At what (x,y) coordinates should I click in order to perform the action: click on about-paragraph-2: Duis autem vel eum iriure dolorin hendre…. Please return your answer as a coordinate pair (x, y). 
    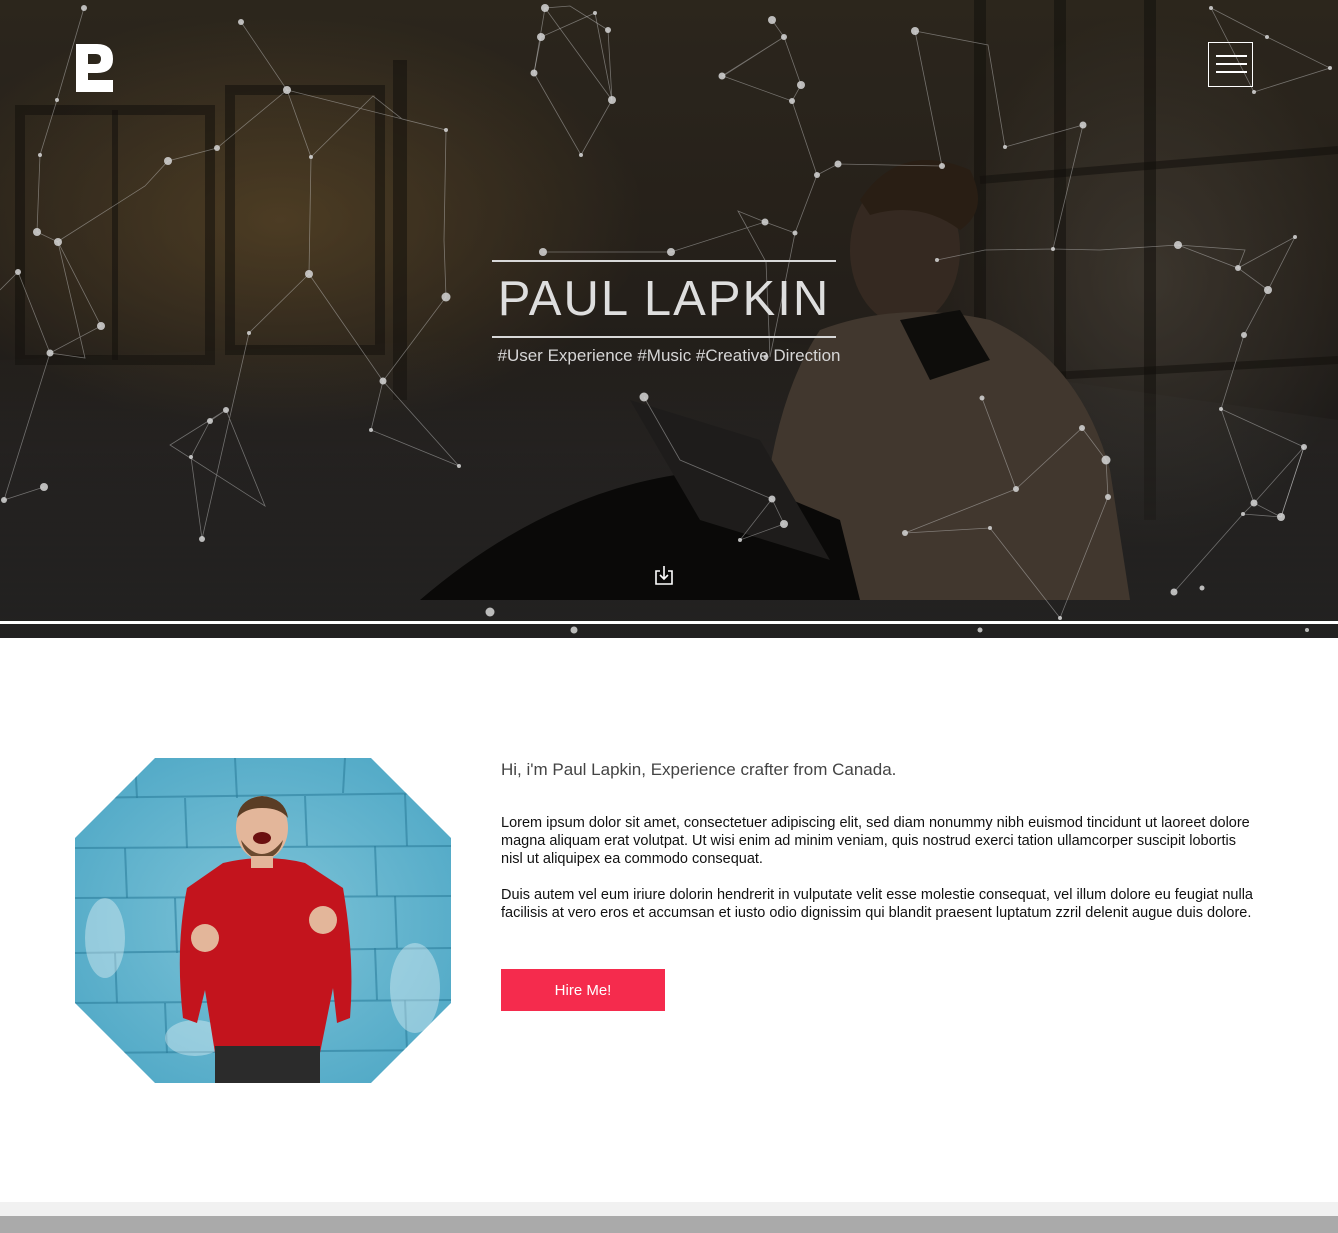
    Looking at the image, I should click on (877, 904).